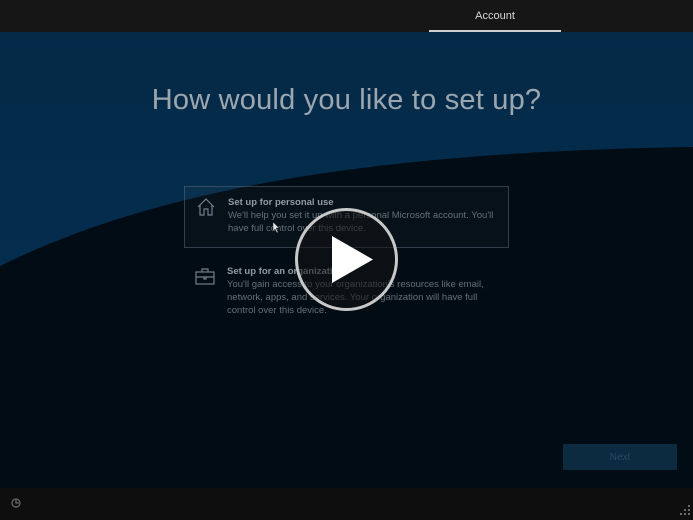 This screenshot has width=693, height=520. What do you see at coordinates (495, 16) in the screenshot?
I see `tab-account: Account` at bounding box center [495, 16].